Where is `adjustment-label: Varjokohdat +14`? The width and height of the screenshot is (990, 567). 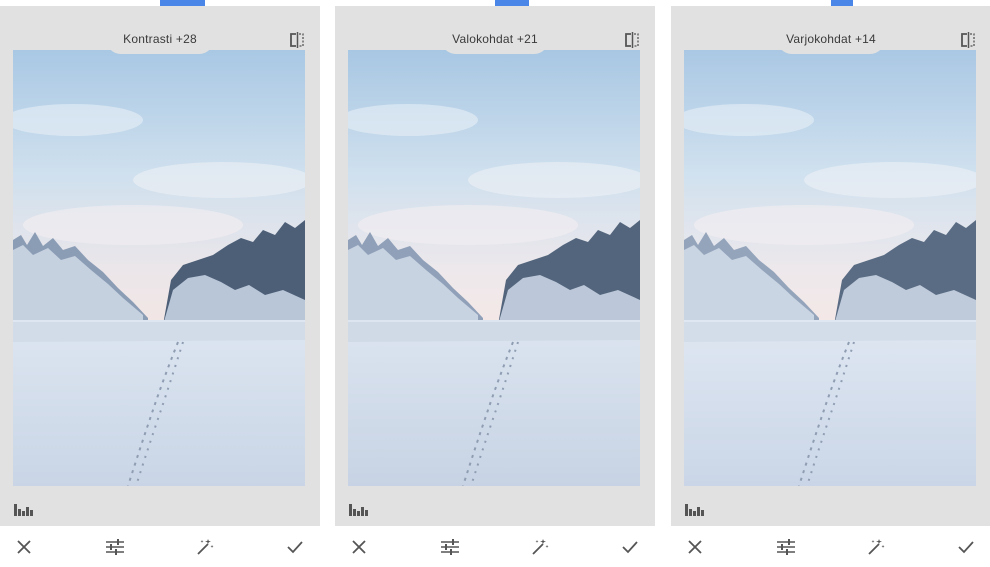 adjustment-label: Varjokohdat +14 is located at coordinates (831, 39).